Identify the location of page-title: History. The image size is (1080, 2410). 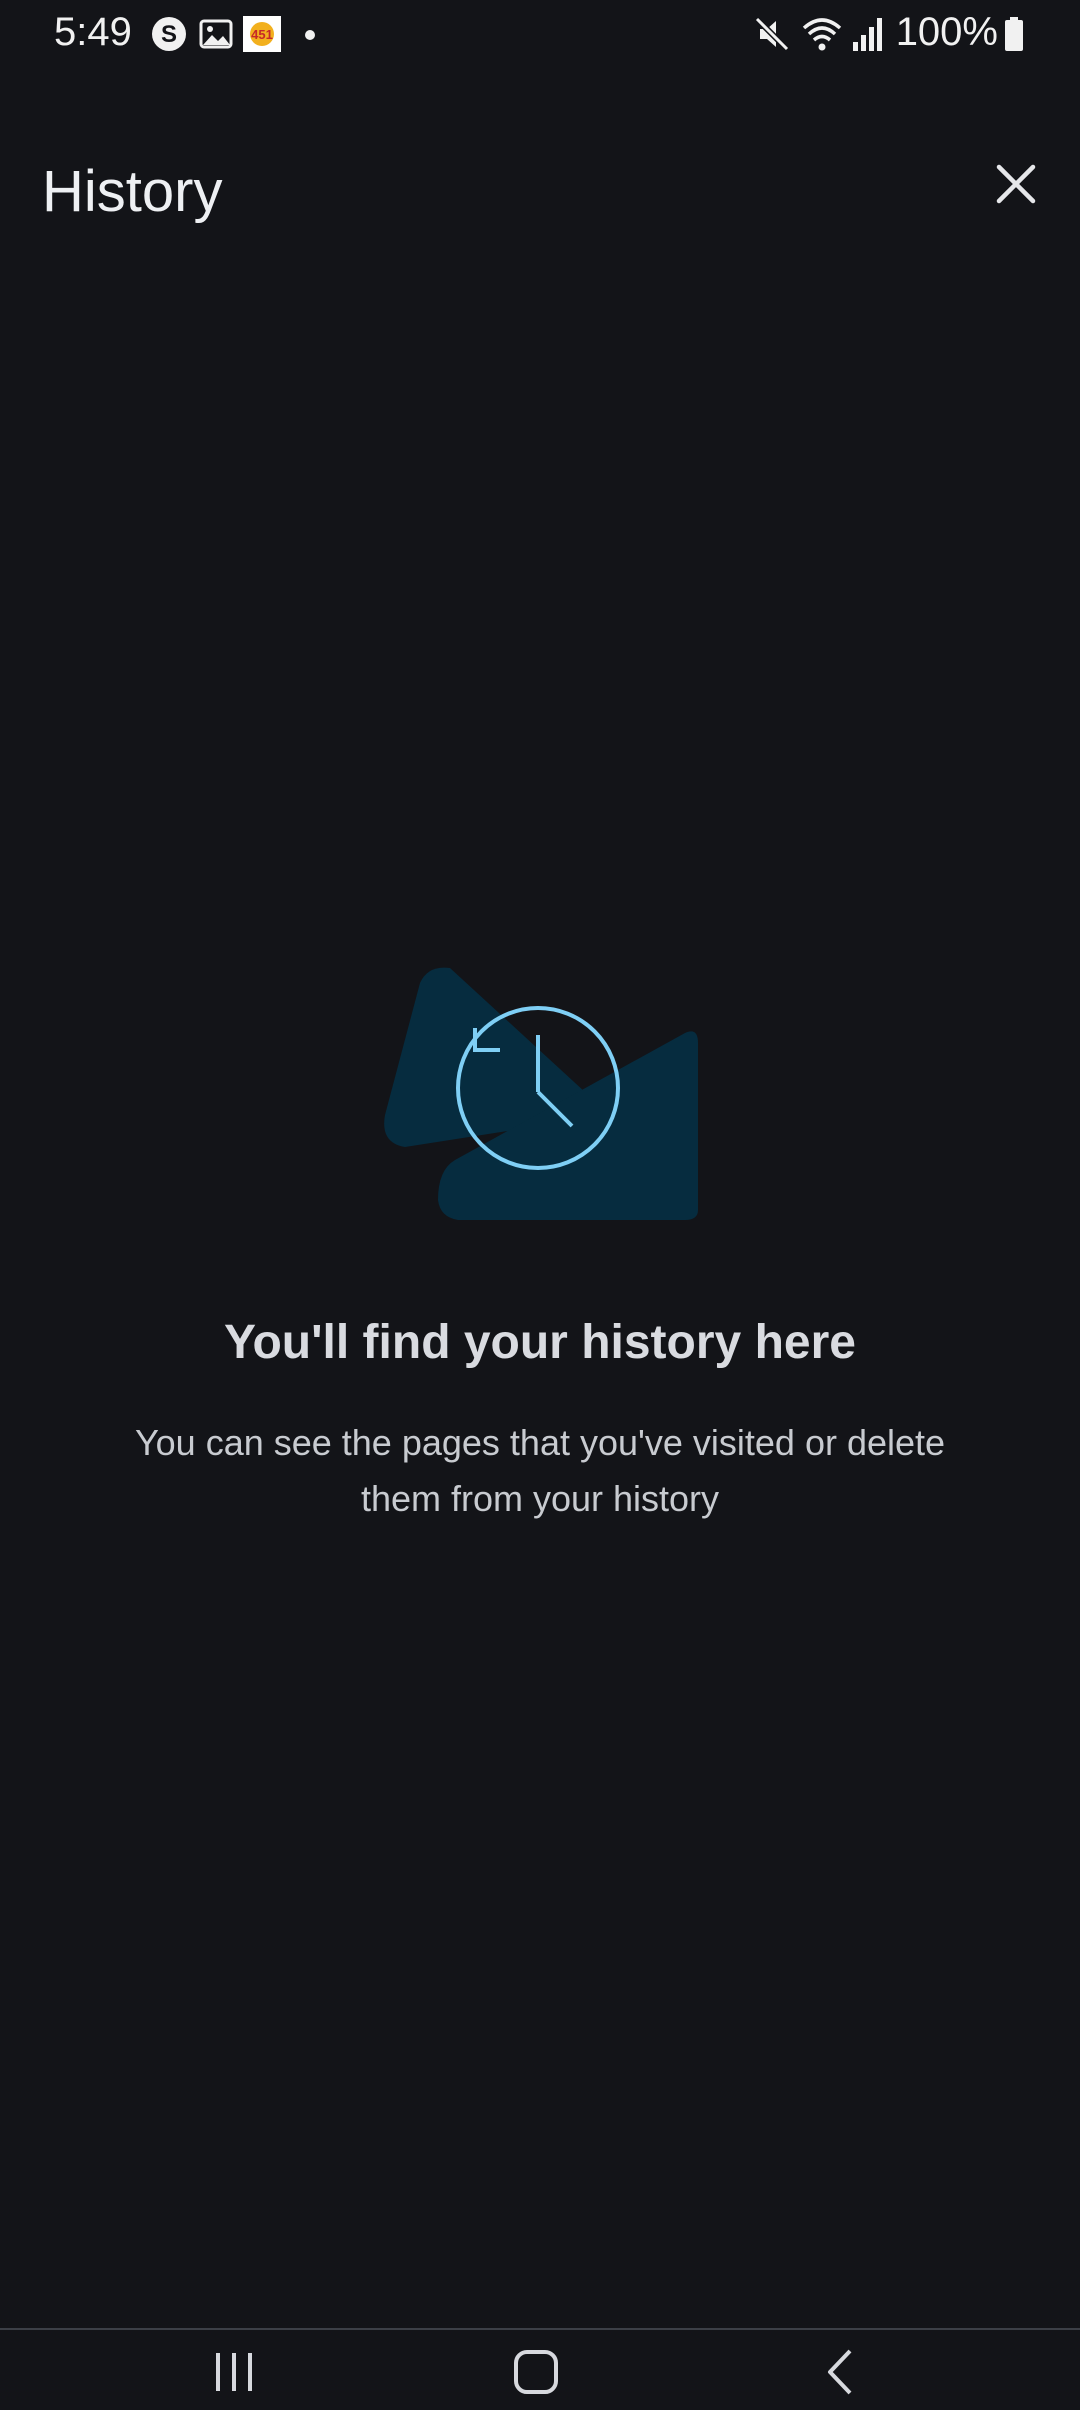
(132, 191).